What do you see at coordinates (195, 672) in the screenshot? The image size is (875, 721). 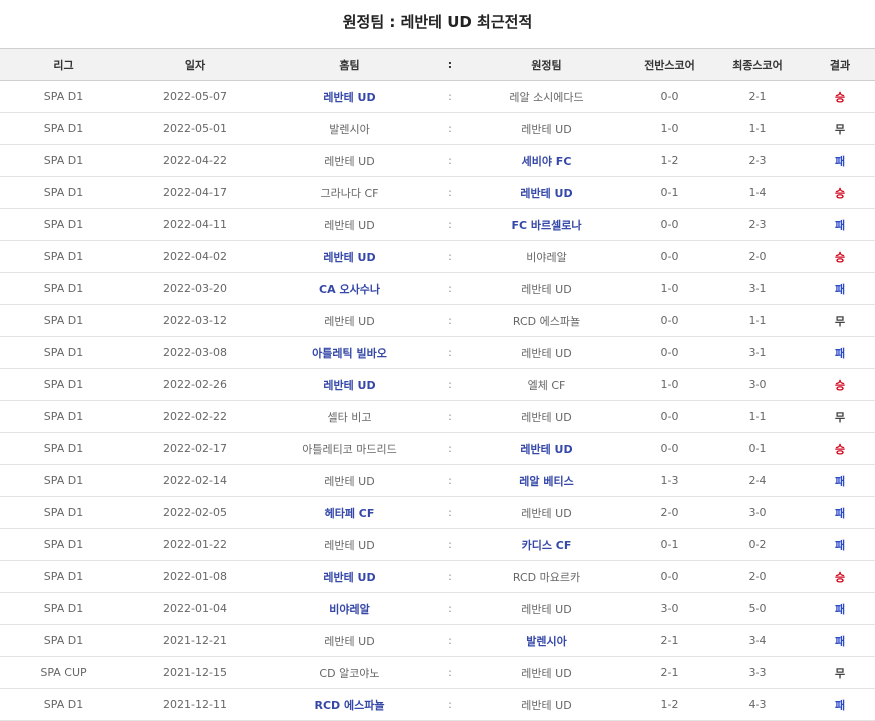 I see `date-cell: 2021-12-15` at bounding box center [195, 672].